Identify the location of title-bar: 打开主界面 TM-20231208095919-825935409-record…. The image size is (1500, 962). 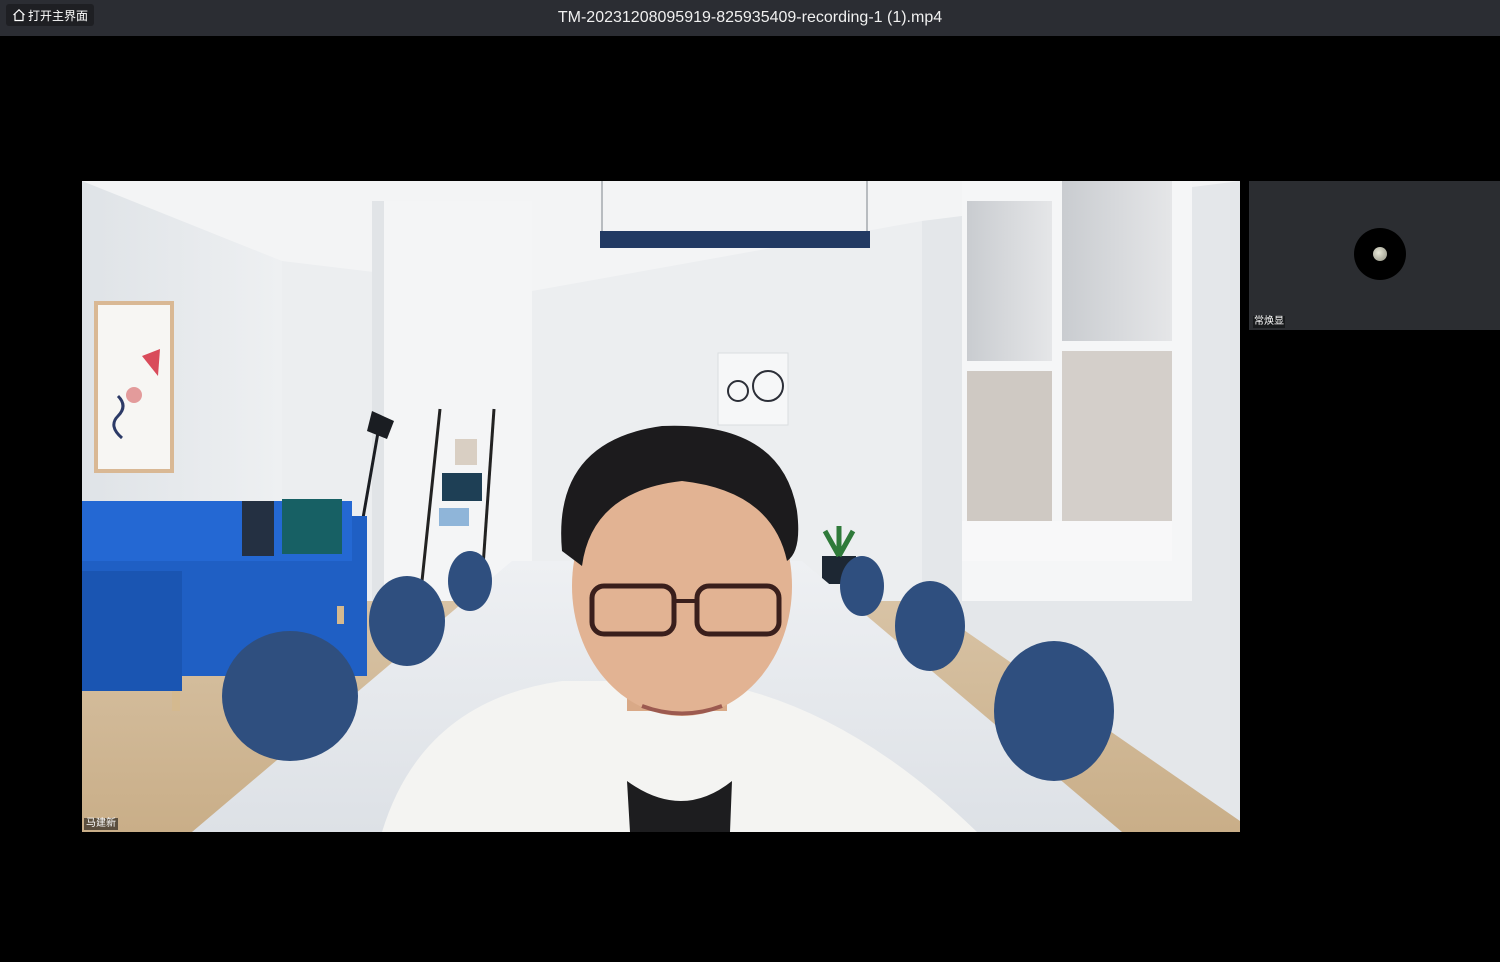
(750, 18).